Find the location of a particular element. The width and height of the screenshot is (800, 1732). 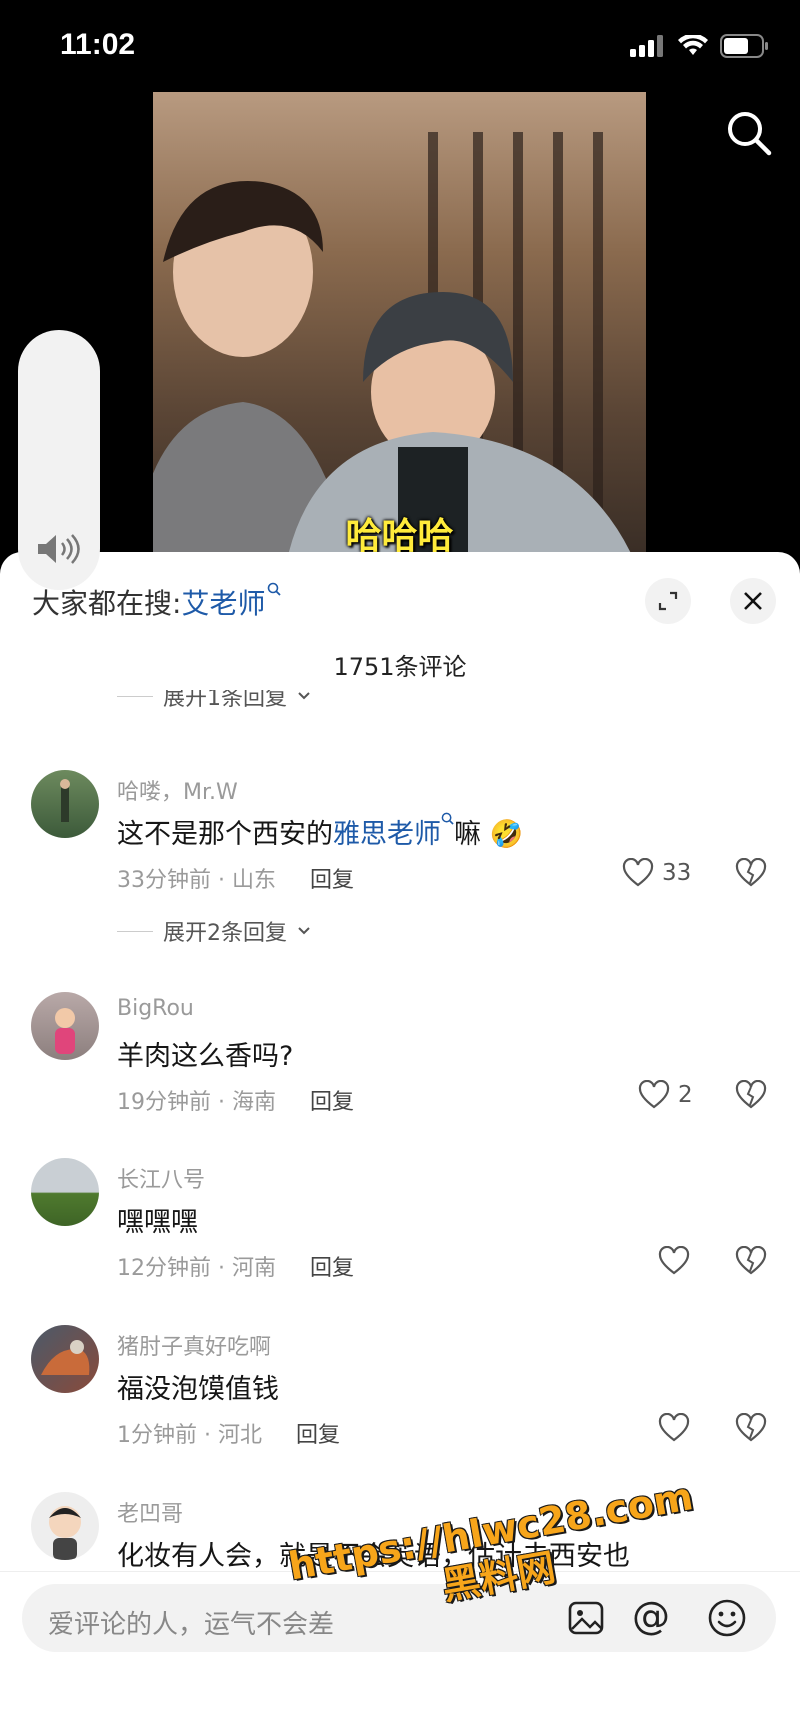

comment-meta: 12分钟前 · 河南 回复 is located at coordinates (235, 1266).